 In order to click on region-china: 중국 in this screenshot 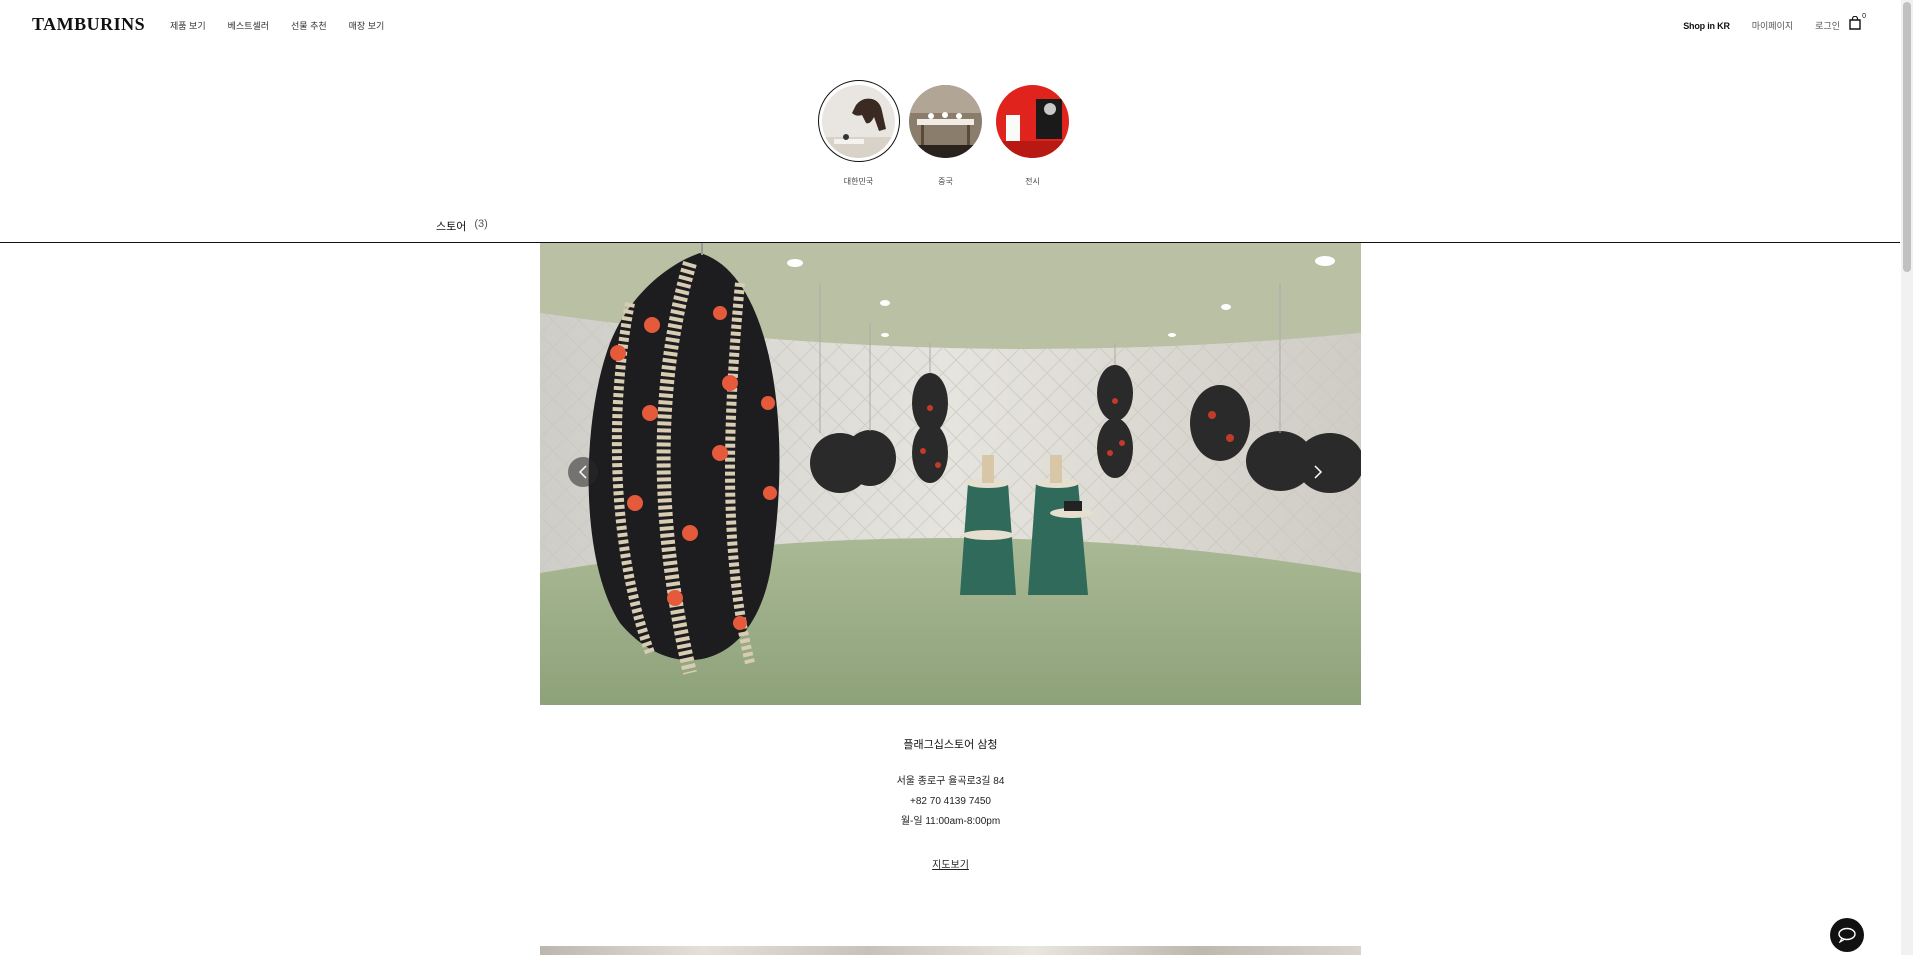, I will do `click(945, 135)`.